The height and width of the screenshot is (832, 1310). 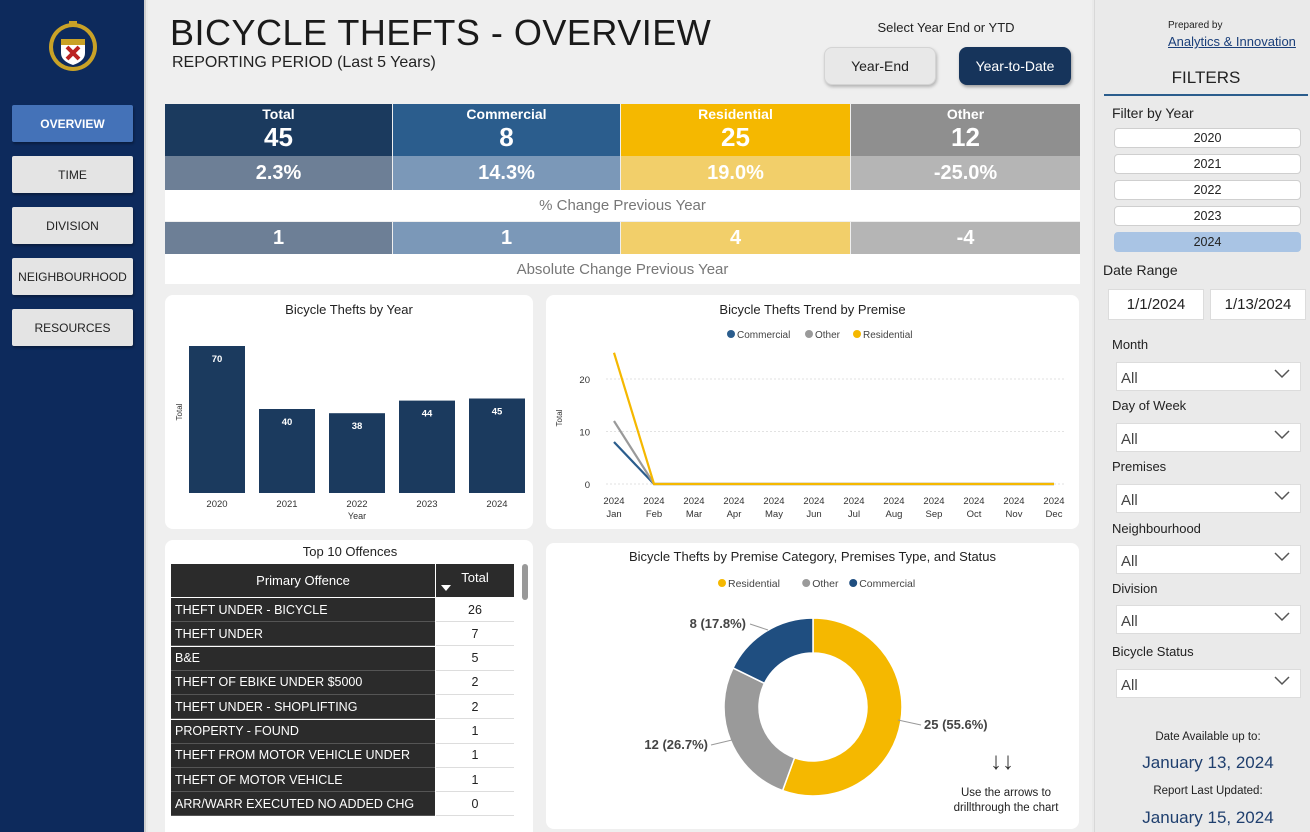 I want to click on offences-scrollbar, so click(x=525, y=582).